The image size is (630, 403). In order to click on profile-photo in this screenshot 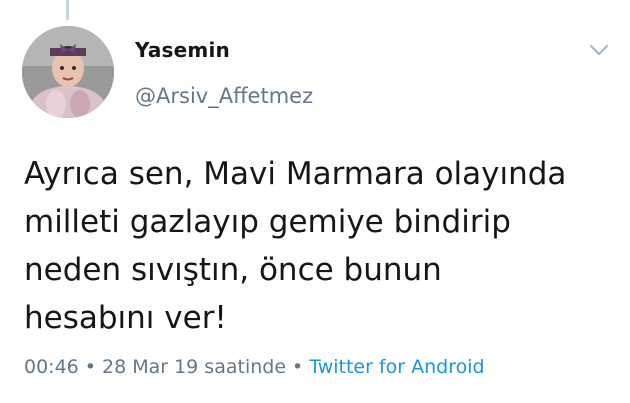, I will do `click(68, 72)`.